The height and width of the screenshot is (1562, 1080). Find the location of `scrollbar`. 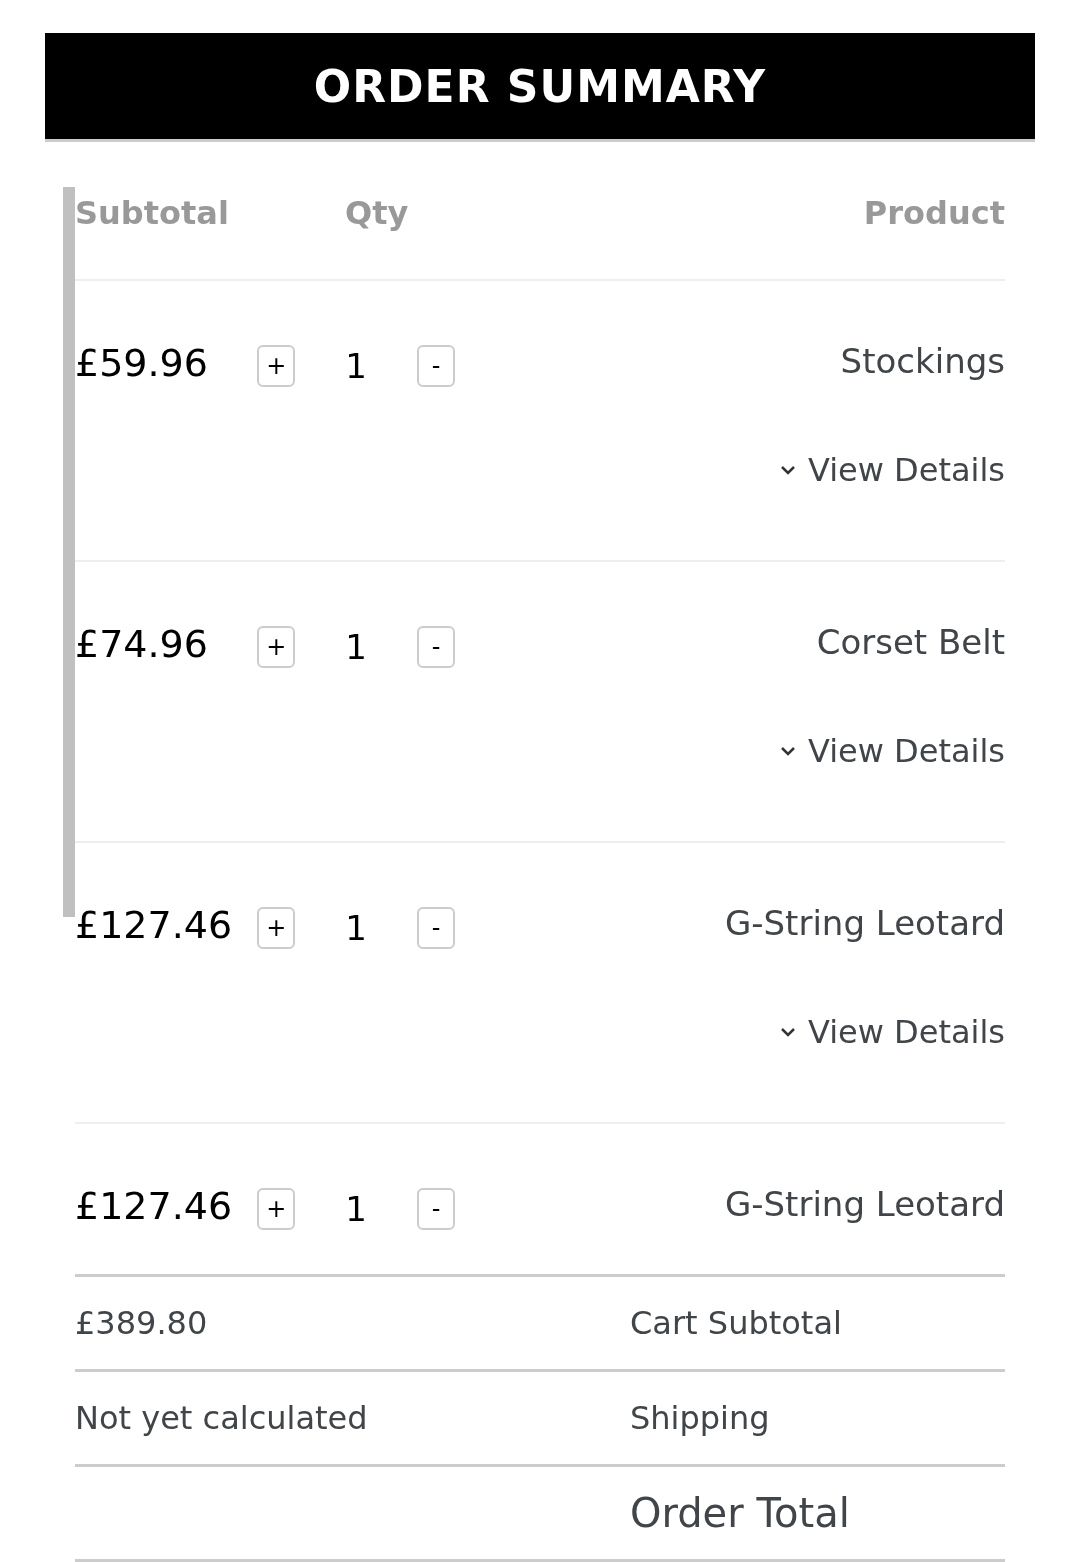

scrollbar is located at coordinates (69, 552).